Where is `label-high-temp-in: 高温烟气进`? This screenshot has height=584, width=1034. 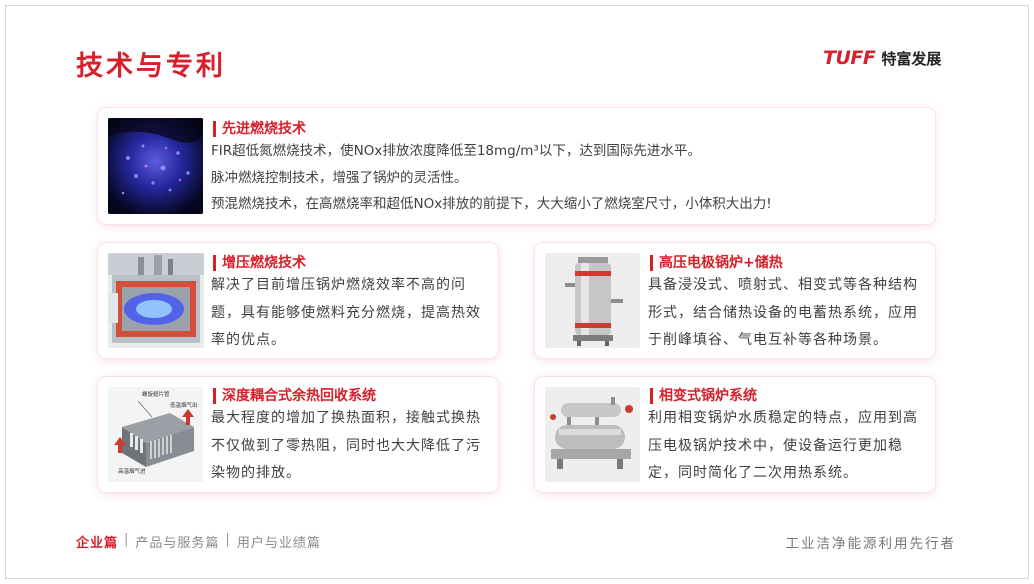 label-high-temp-in: 高温烟气进 is located at coordinates (132, 471).